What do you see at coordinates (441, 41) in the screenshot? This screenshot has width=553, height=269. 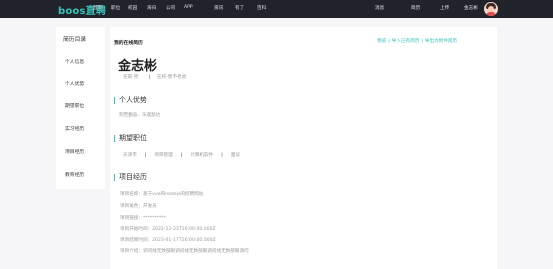 I see `export-resume-link: 导出为附件简历` at bounding box center [441, 41].